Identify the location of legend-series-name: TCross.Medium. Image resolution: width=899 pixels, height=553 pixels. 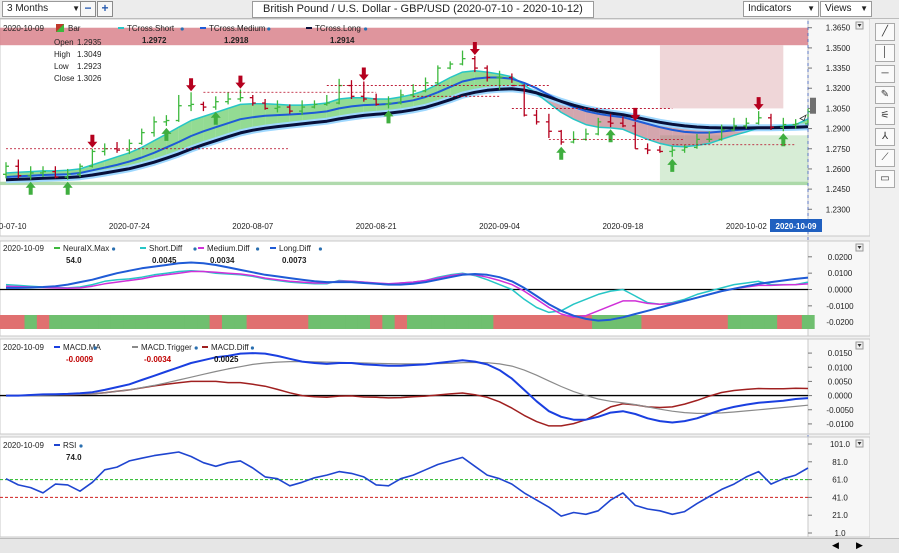
(237, 28).